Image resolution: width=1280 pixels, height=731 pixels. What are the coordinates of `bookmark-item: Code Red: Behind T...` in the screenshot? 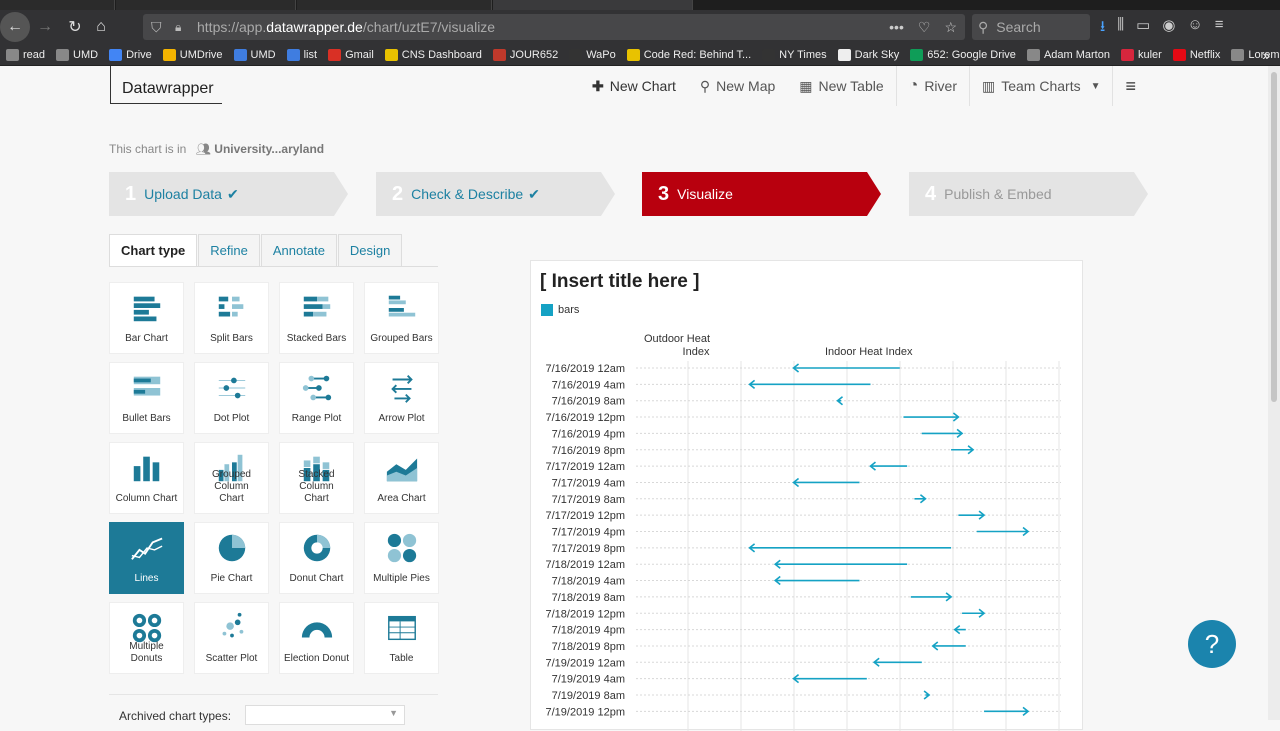 It's located at (688, 54).